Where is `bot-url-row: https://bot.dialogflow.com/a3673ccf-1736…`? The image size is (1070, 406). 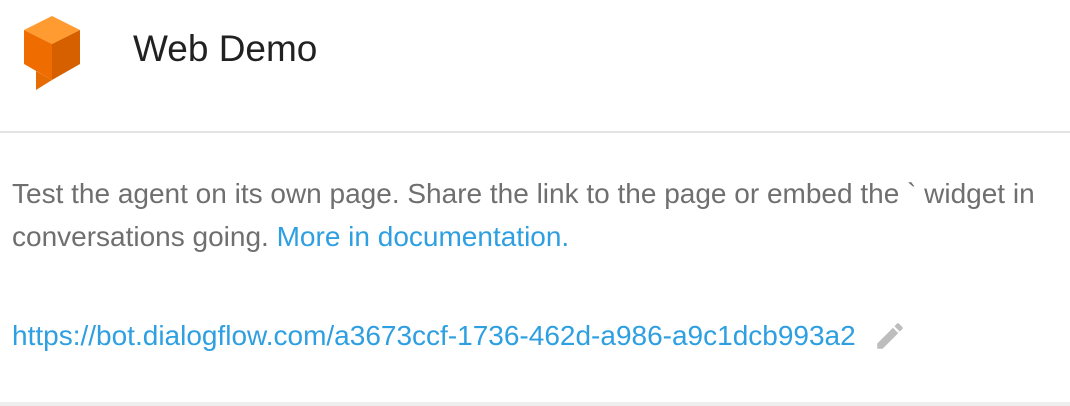 bot-url-row: https://bot.dialogflow.com/a3673ccf-1736… is located at coordinates (459, 336).